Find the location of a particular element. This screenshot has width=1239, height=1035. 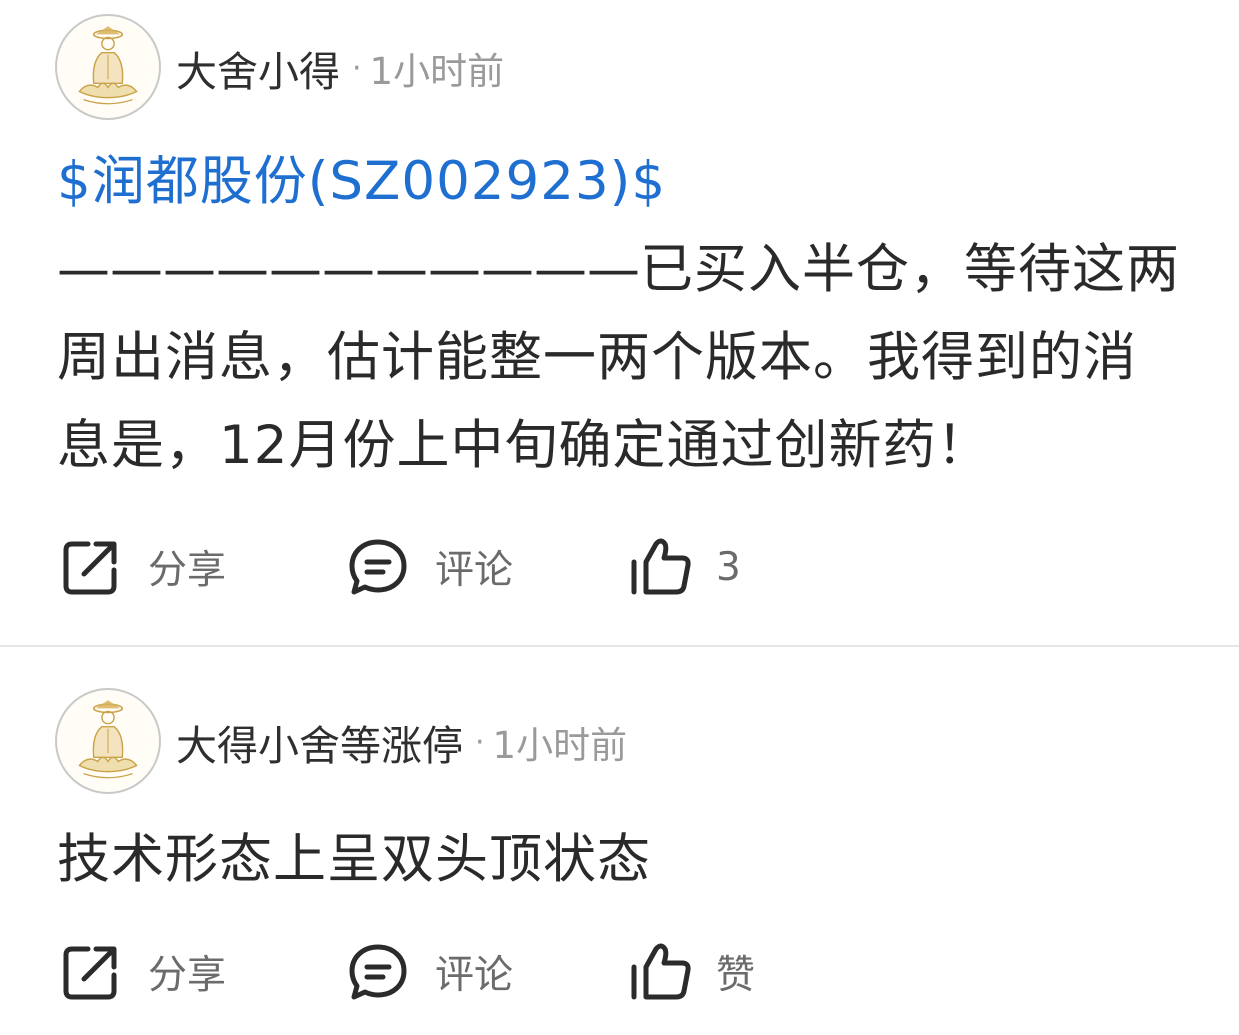

like-button: 3 is located at coordinates (684, 567).